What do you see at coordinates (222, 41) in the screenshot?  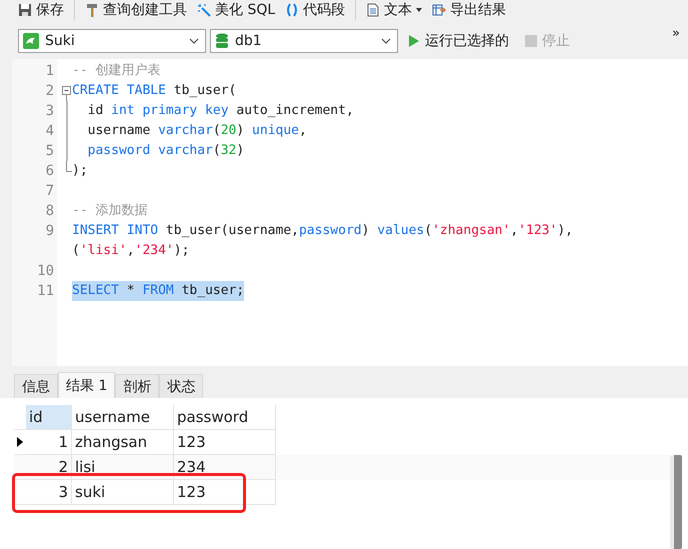 I see `database-icon` at bounding box center [222, 41].